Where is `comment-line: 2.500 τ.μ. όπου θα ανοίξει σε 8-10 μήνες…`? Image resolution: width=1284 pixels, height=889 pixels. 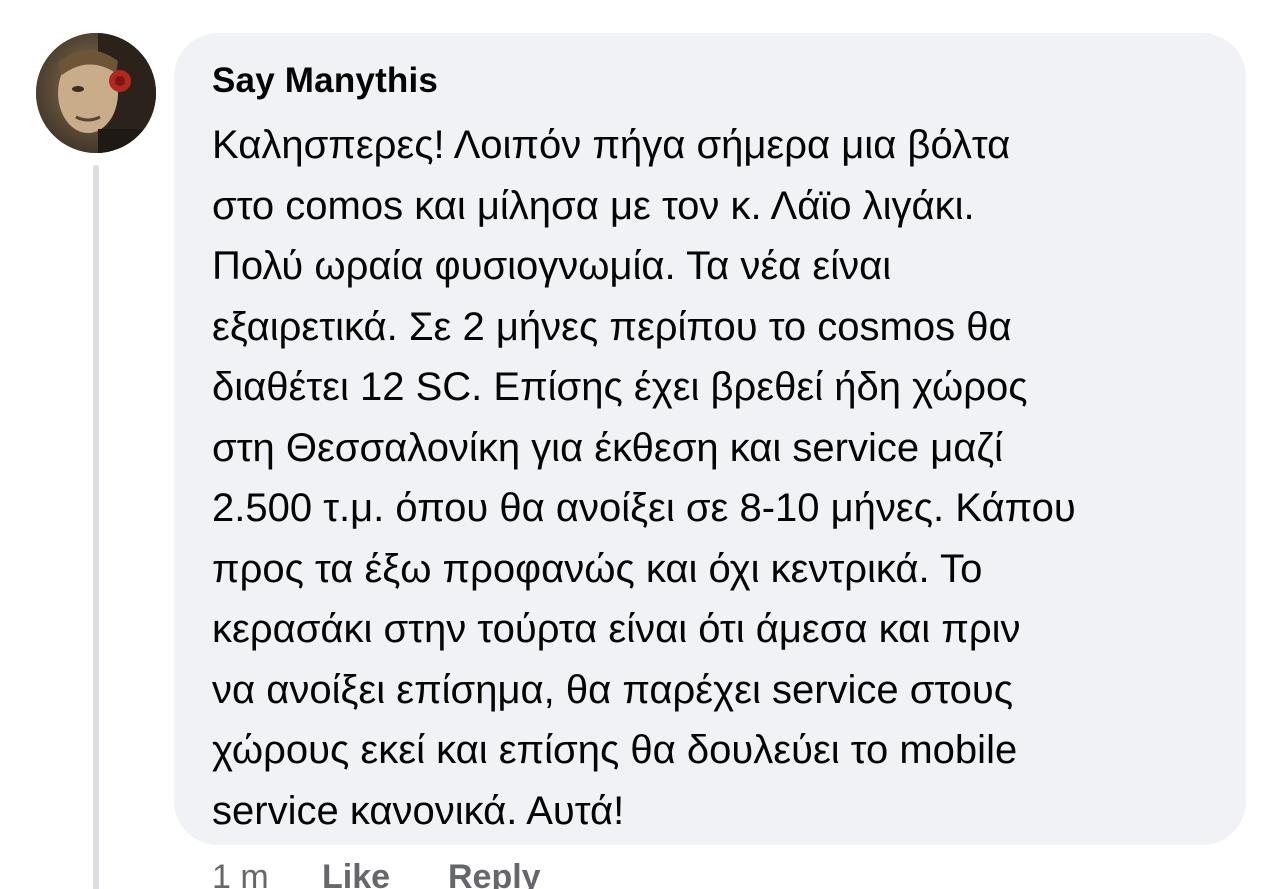
comment-line: 2.500 τ.μ. όπου θα ανοίξει σε 8-10 μήνες… is located at coordinates (644, 508).